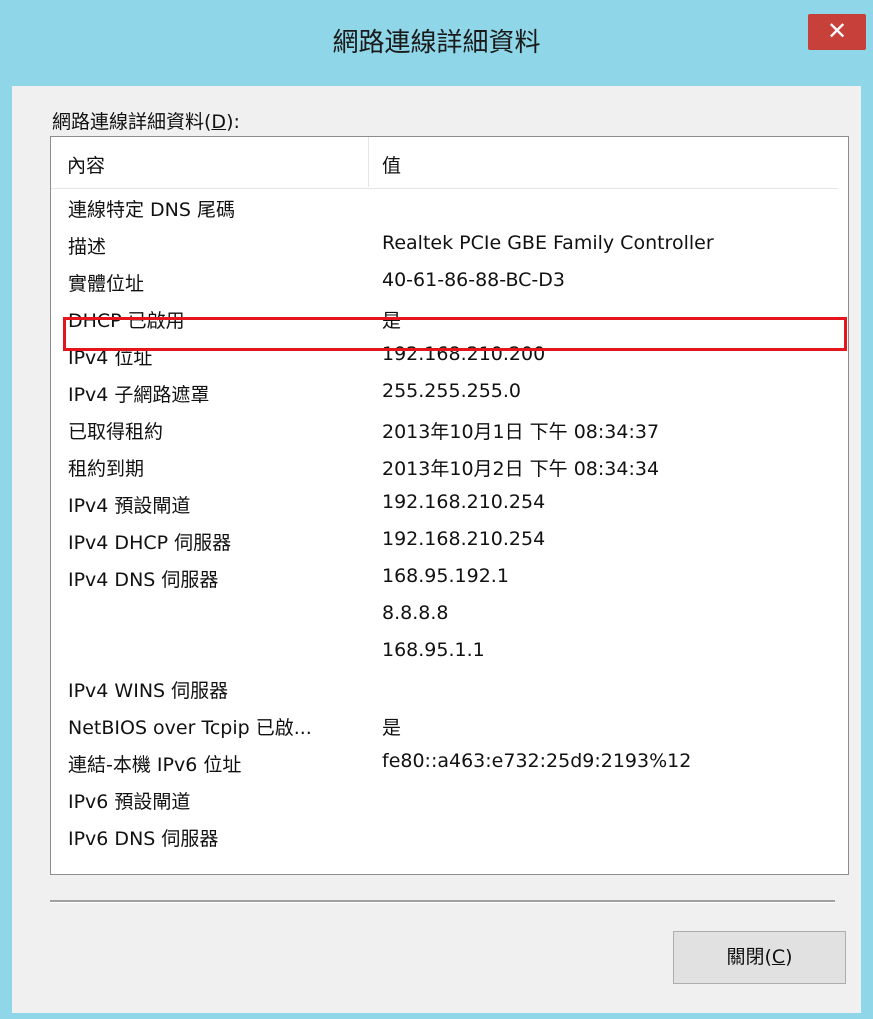  Describe the element at coordinates (150, 543) in the screenshot. I see `property-name: IPv4 DHCP 伺服器` at that location.